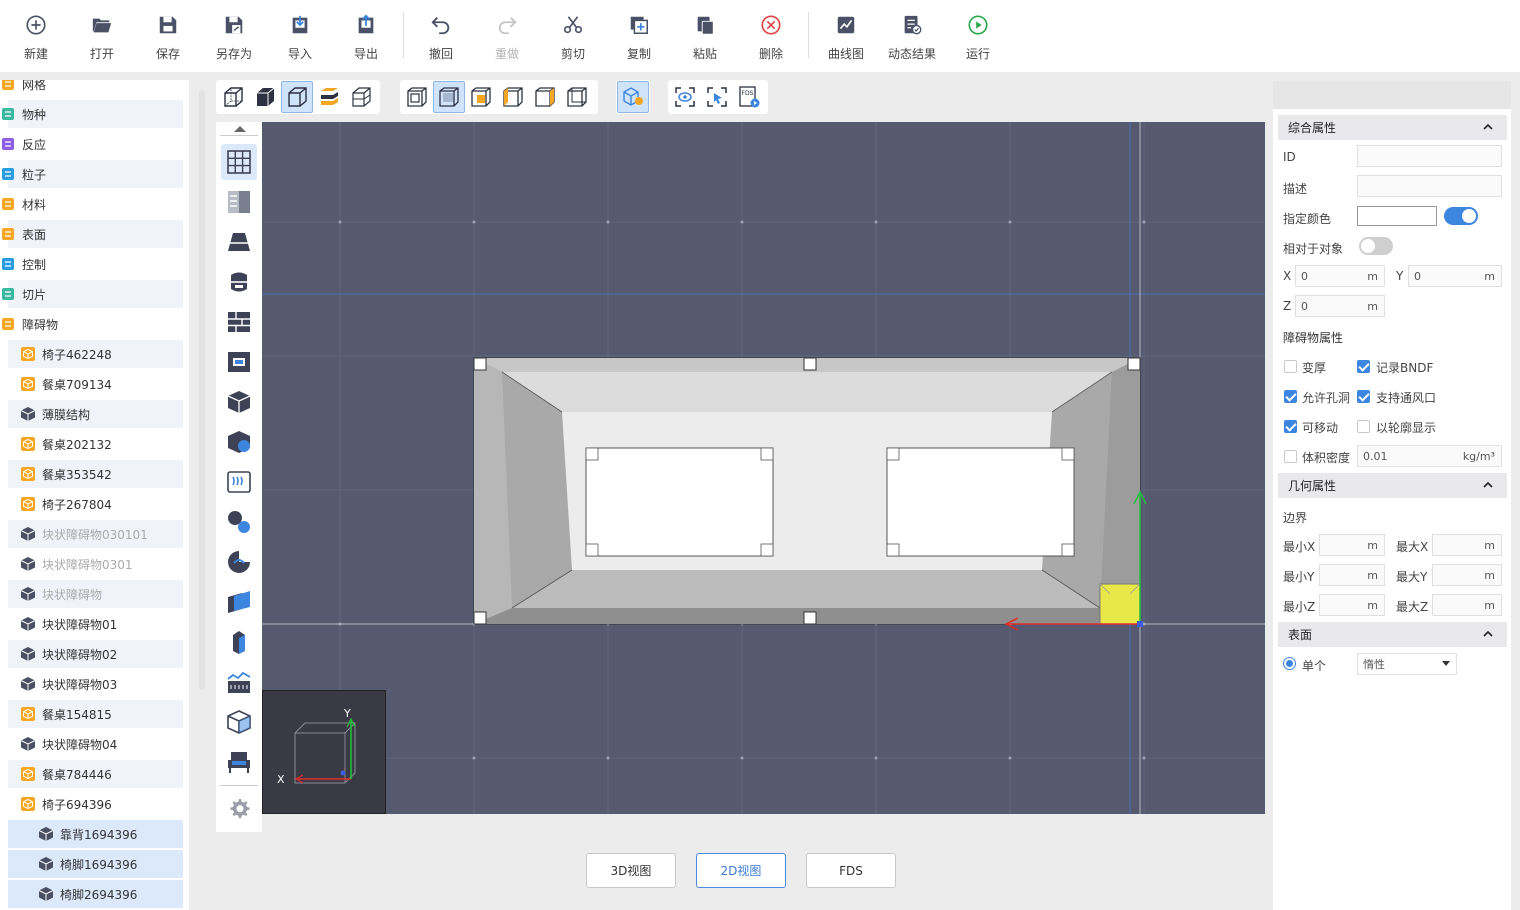 This screenshot has height=910, width=1520. I want to click on tree-scrollbar, so click(202, 390).